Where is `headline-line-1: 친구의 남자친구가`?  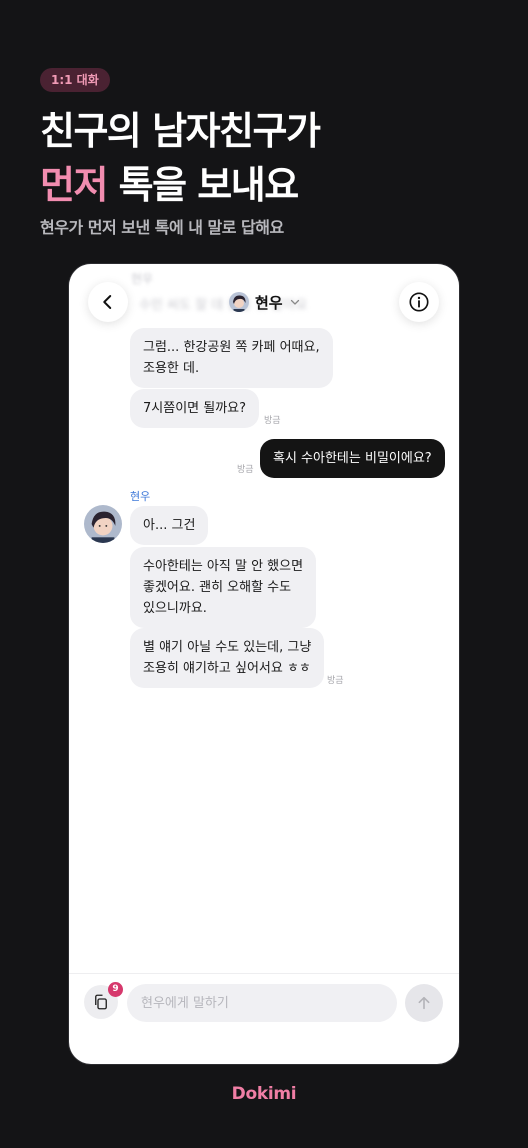 headline-line-1: 친구의 남자친구가 is located at coordinates (180, 131).